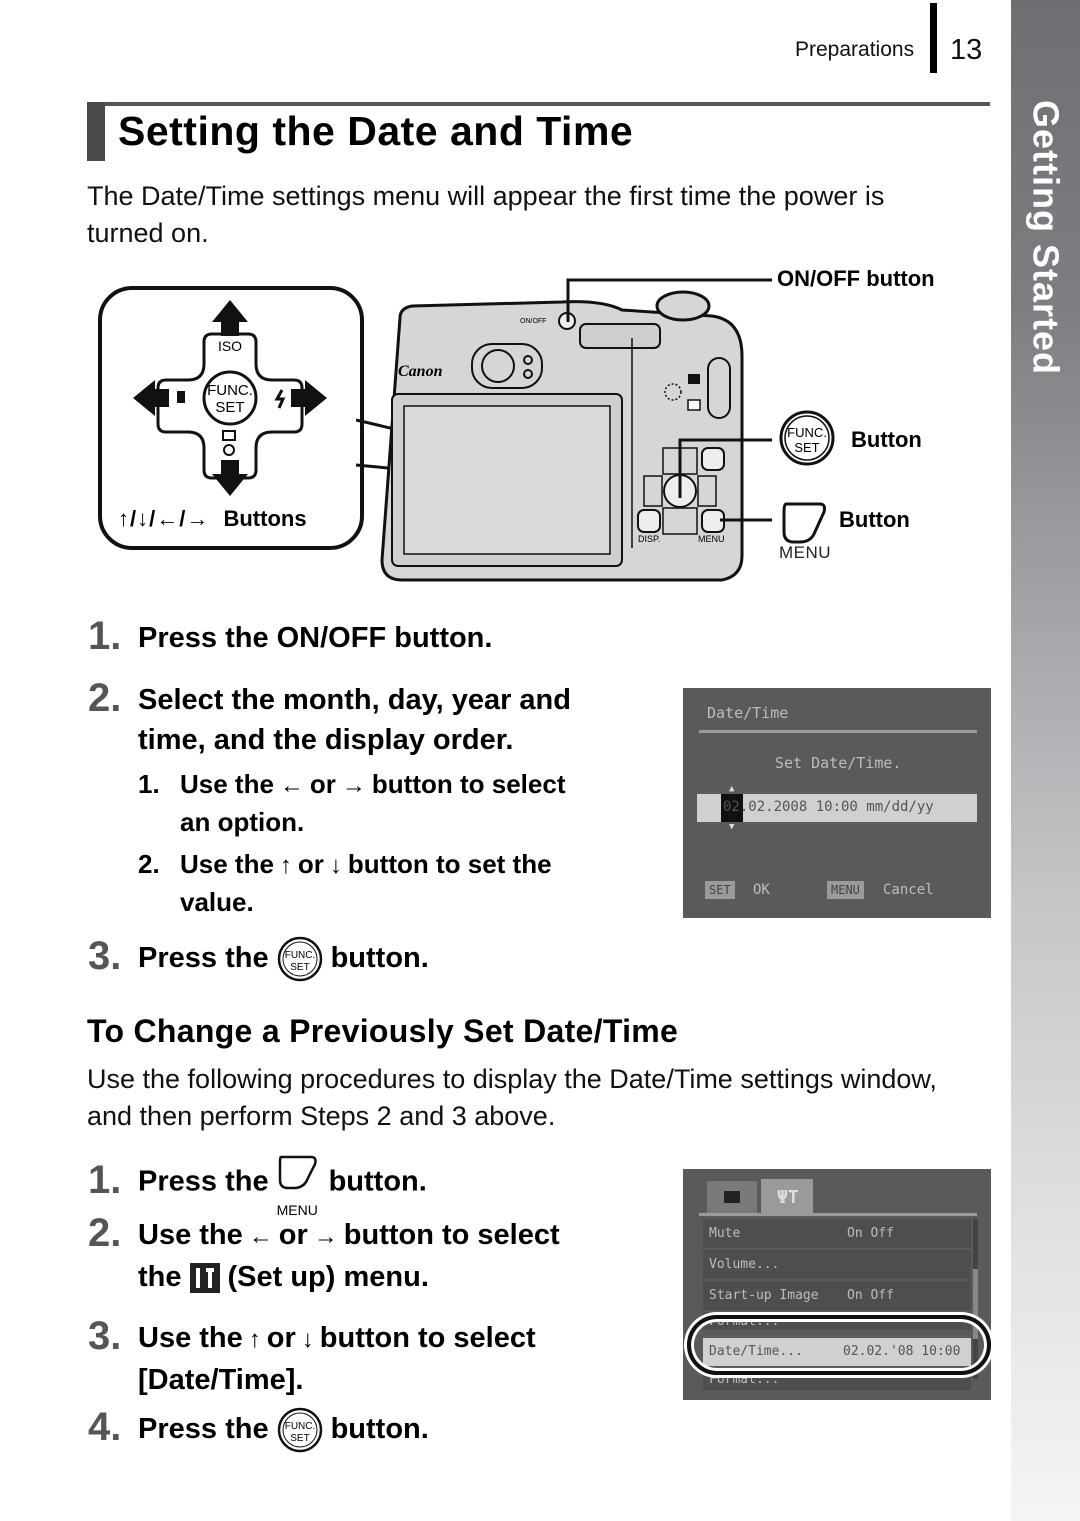  I want to click on macro-icon, so click(181, 397).